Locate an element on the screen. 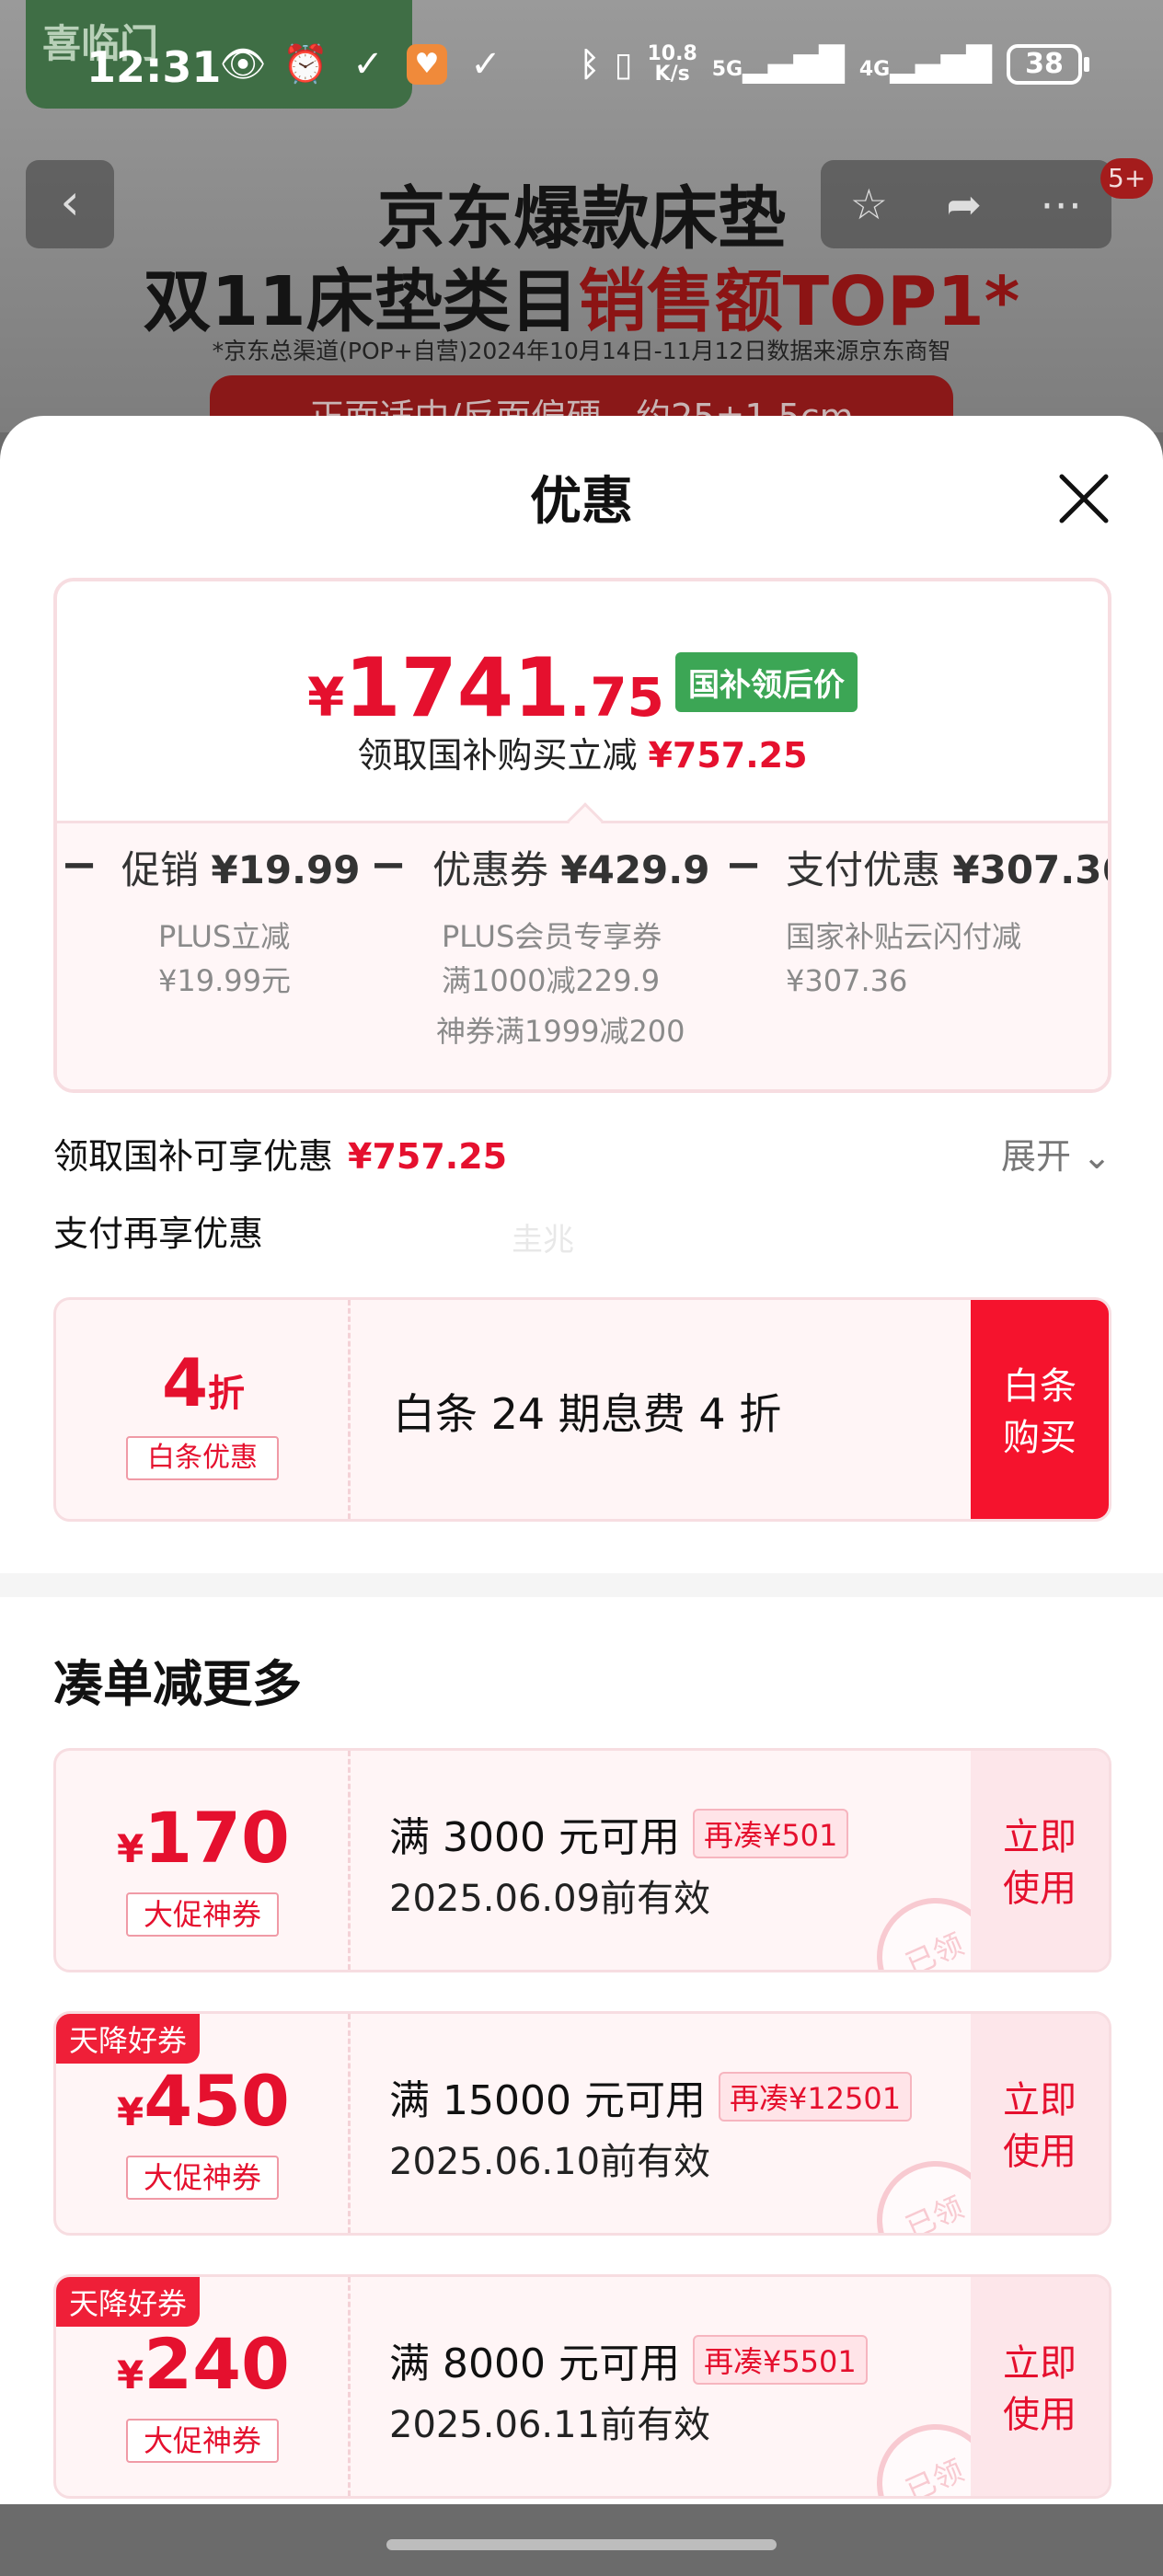  coupon-date: 2025.06.11前有效 is located at coordinates (550, 2425).